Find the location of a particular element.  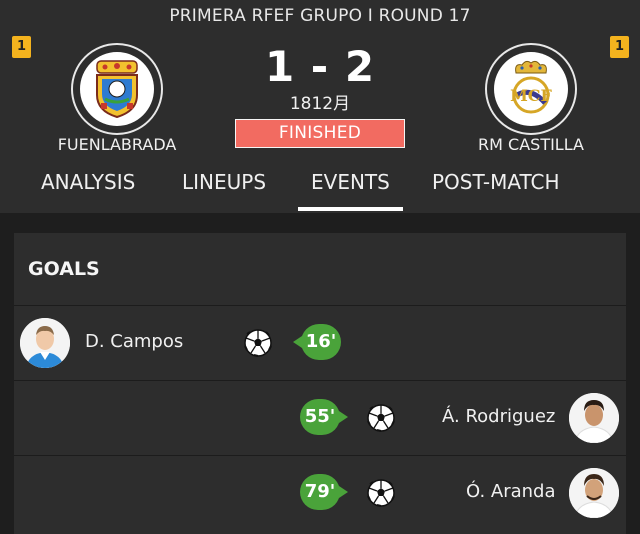

goal-minute-badge: 79' is located at coordinates (324, 492).